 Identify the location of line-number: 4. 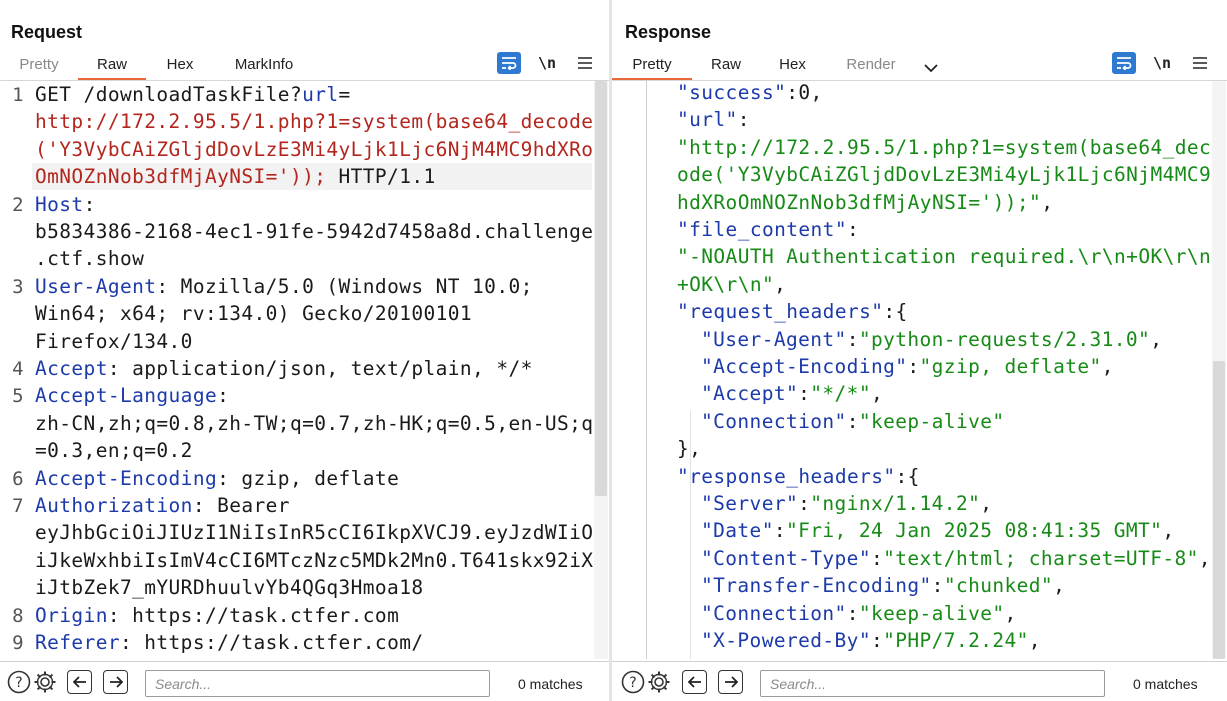
(18, 369).